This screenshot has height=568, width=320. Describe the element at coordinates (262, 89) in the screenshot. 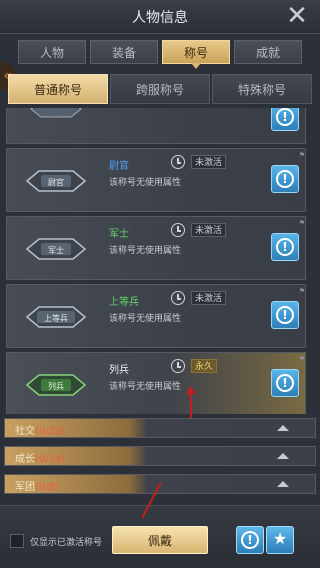

I see `subtab-special-titles: 特殊称号` at that location.